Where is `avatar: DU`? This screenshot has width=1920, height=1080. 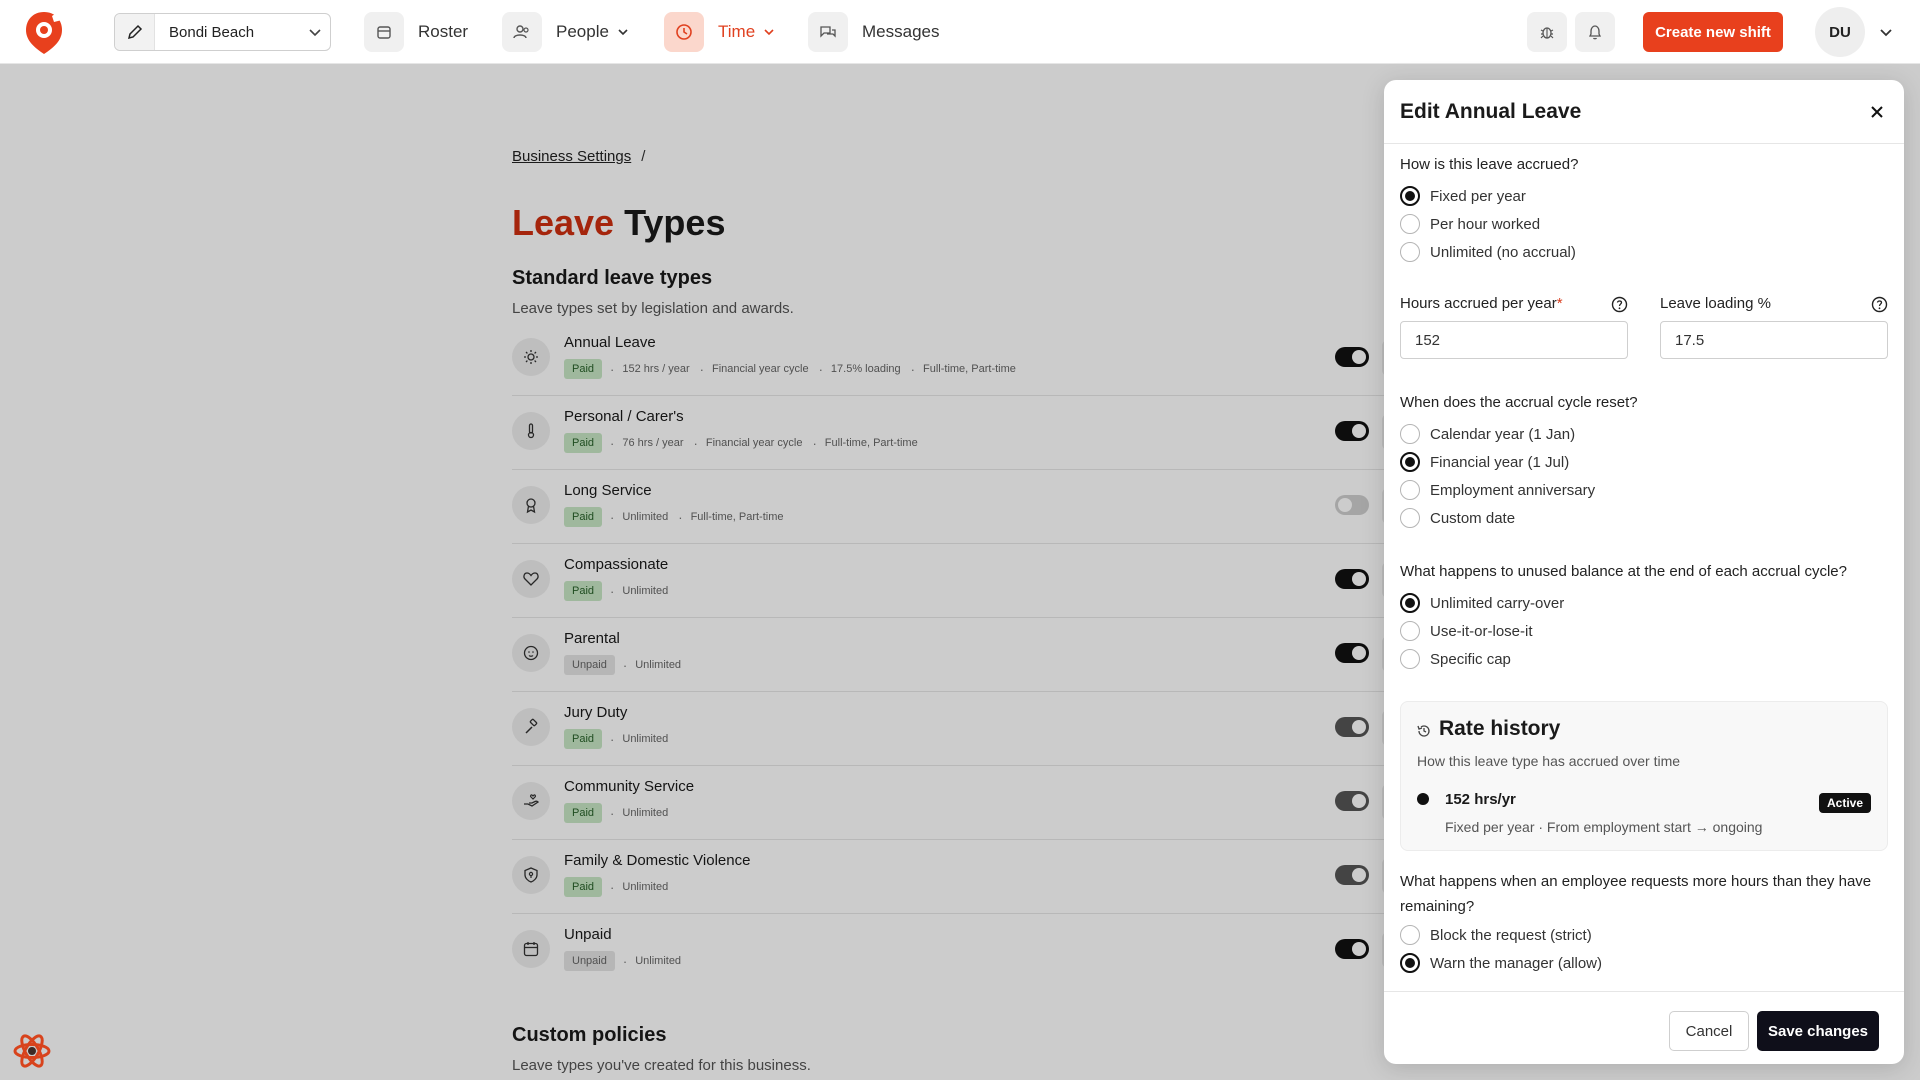
avatar: DU is located at coordinates (1840, 32).